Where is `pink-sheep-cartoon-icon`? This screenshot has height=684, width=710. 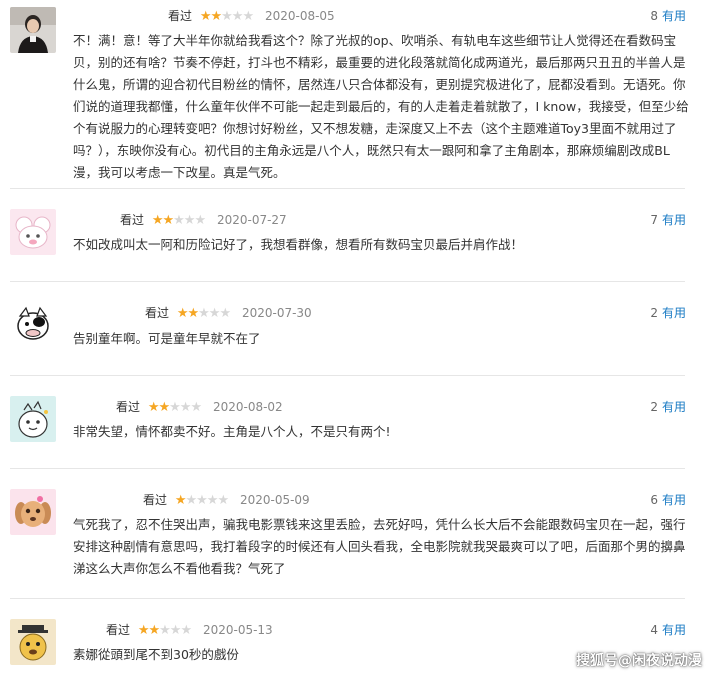
pink-sheep-cartoon-icon is located at coordinates (33, 232).